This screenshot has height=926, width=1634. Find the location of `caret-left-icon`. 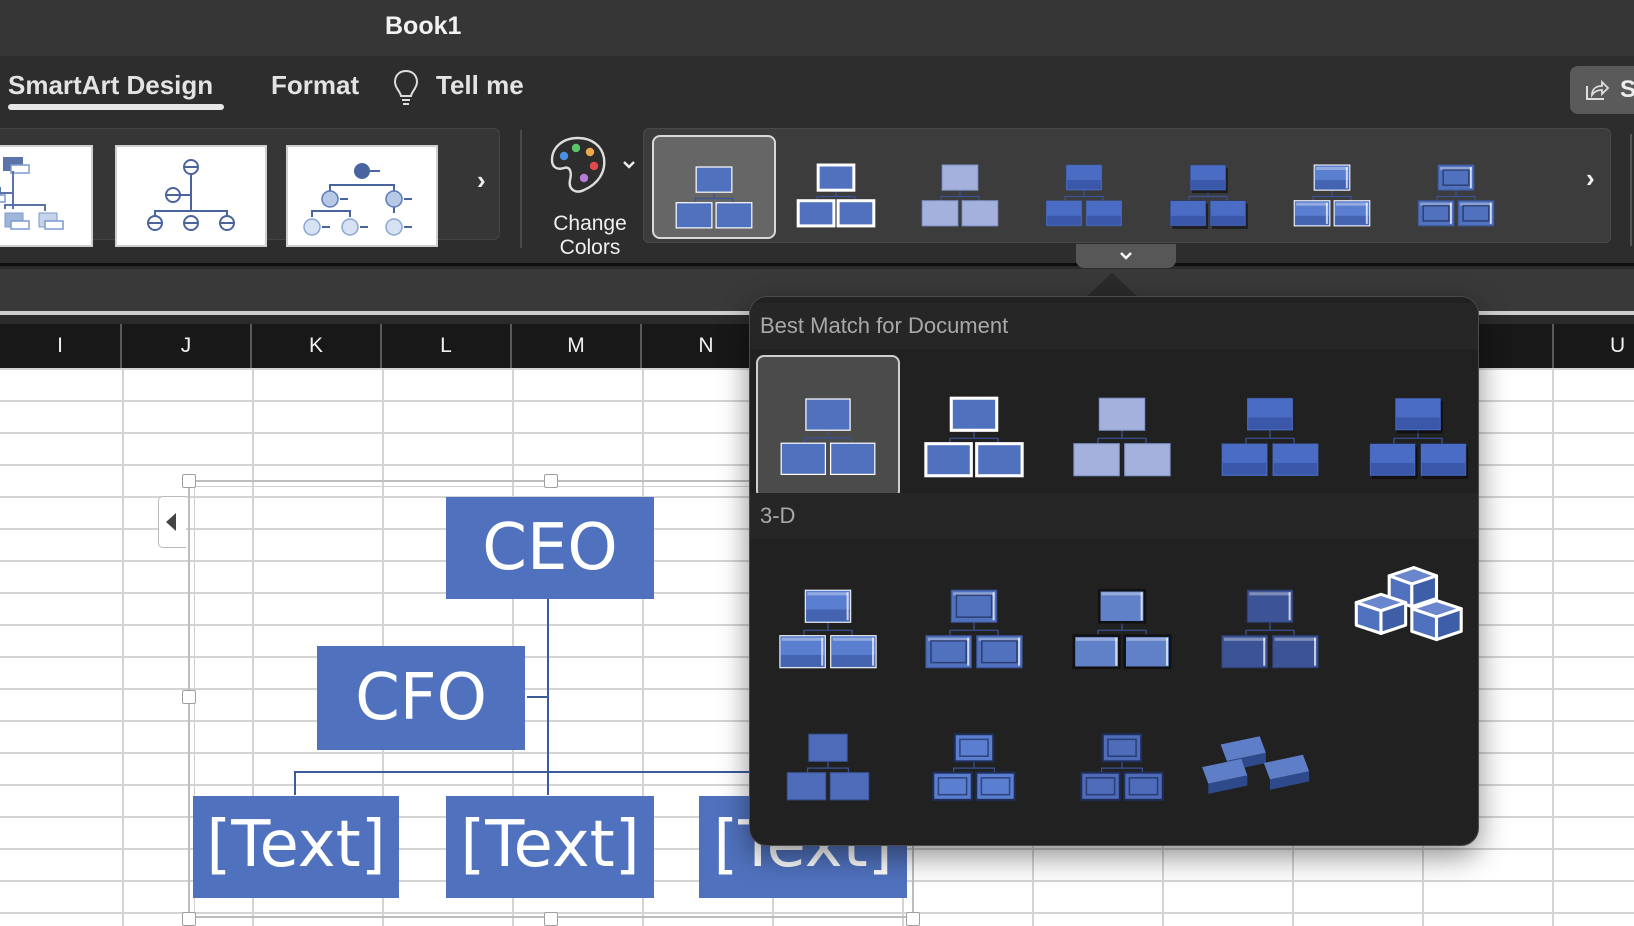

caret-left-icon is located at coordinates (171, 522).